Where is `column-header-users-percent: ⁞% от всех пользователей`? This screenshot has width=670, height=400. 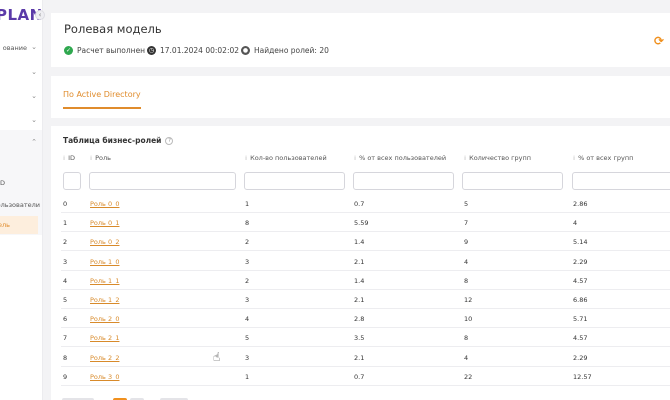
column-header-users-percent: ⁞% от всех пользователей is located at coordinates (400, 158).